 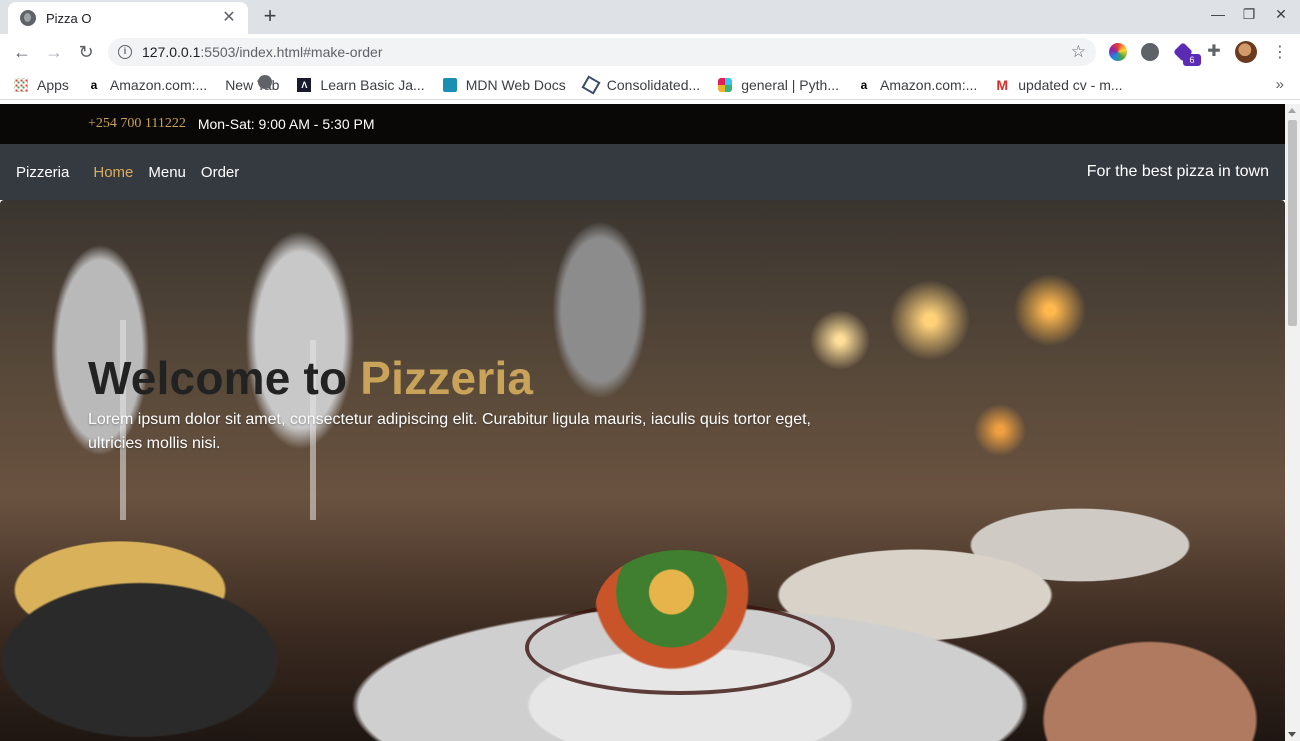 I want to click on hero-title-accent: Pizzeria, so click(x=447, y=378).